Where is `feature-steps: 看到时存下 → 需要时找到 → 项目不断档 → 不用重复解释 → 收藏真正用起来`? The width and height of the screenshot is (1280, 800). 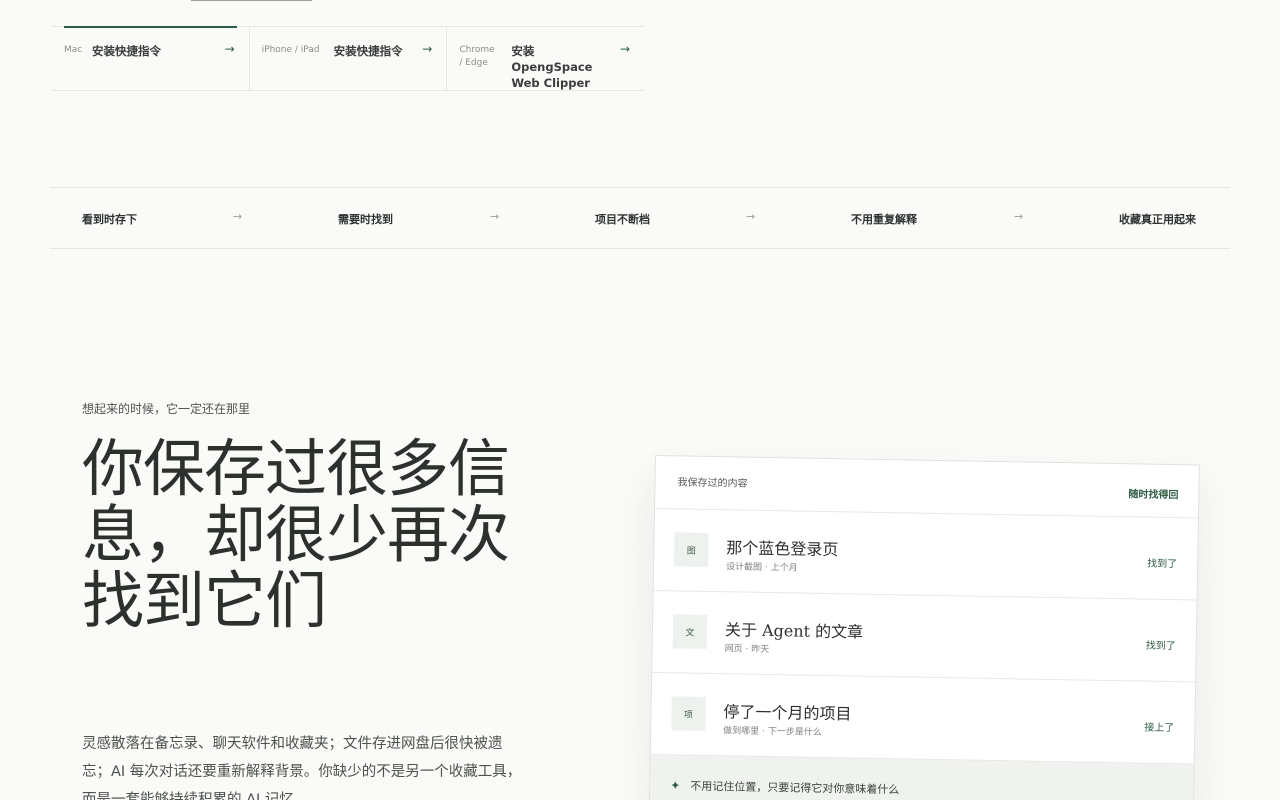
feature-steps: 看到时存下 → 需要时找到 → 项目不断档 → 不用重复解释 → 收藏真正用起来 is located at coordinates (640, 218).